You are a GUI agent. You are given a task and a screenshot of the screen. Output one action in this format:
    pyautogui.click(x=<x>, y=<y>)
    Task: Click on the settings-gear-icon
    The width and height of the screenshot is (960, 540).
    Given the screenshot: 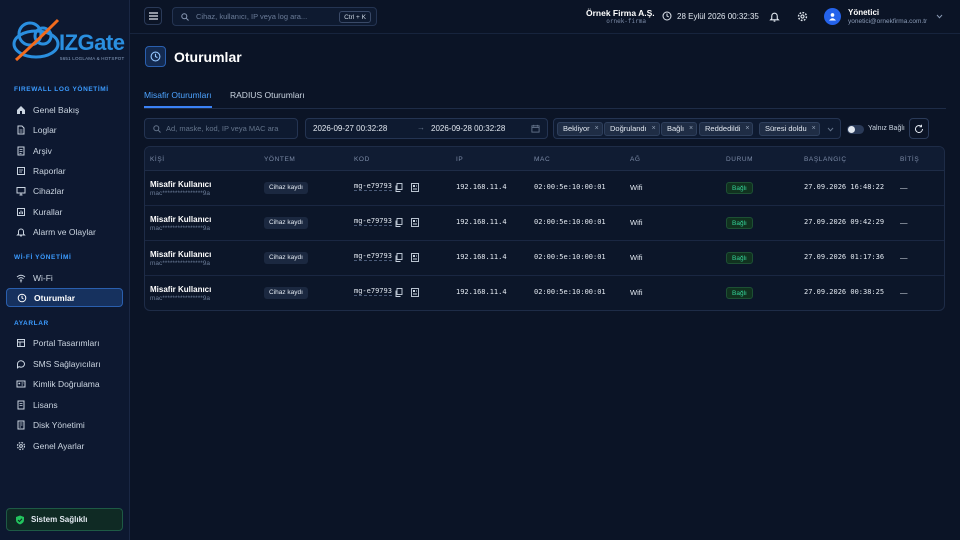 What is the action you would take?
    pyautogui.click(x=802, y=16)
    